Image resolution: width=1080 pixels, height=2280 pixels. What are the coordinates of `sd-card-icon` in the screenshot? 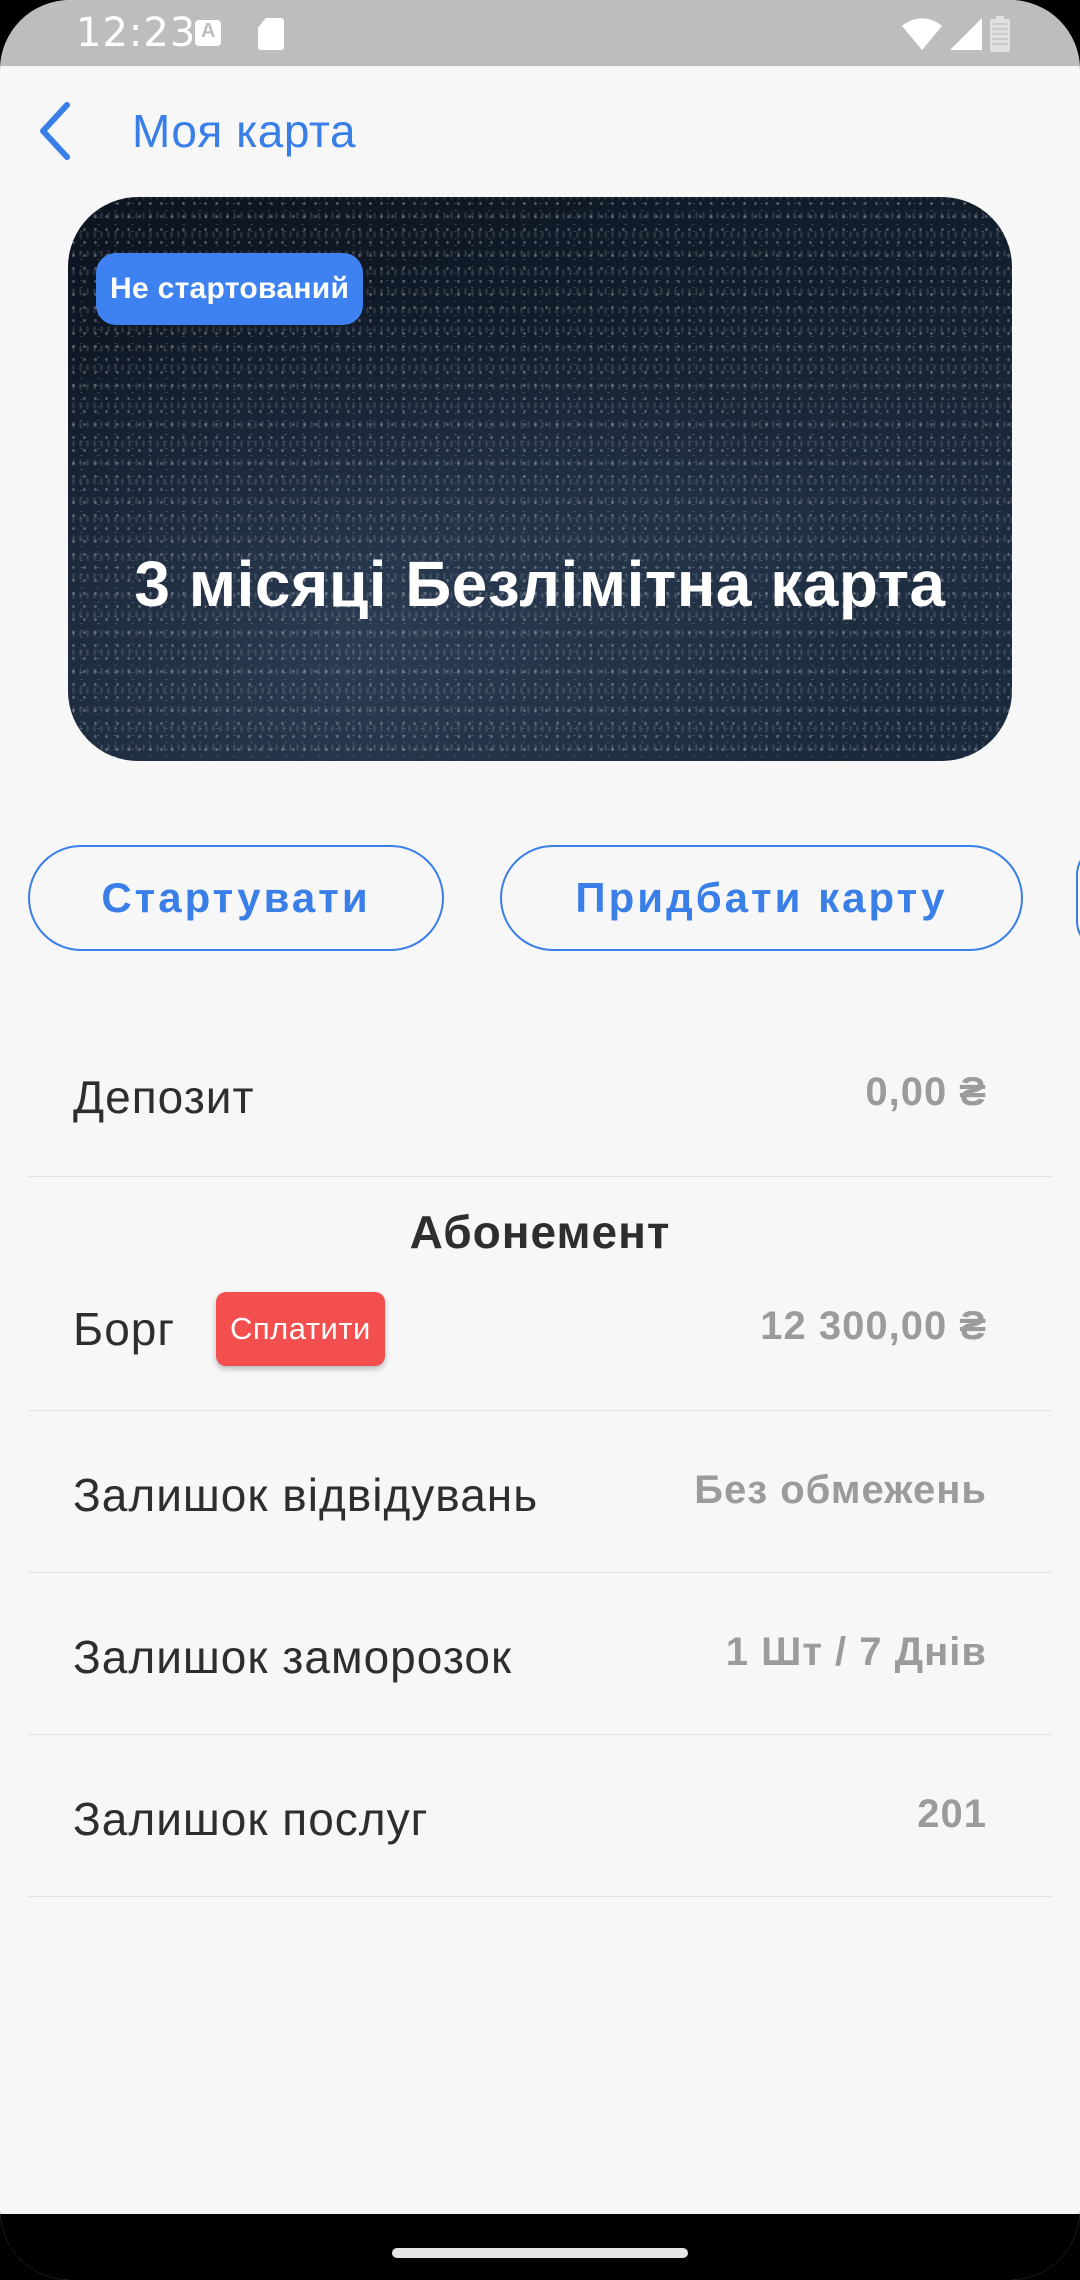 It's located at (271, 34).